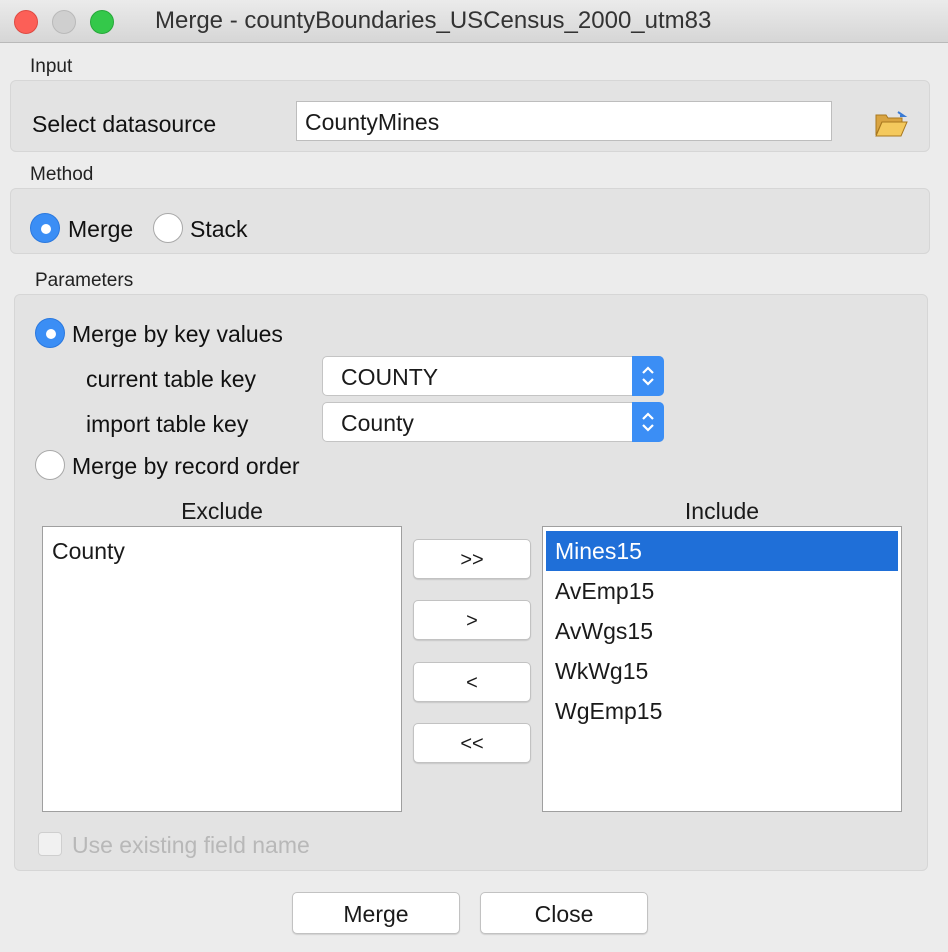 This screenshot has height=952, width=948. I want to click on close-button: Close, so click(564, 913).